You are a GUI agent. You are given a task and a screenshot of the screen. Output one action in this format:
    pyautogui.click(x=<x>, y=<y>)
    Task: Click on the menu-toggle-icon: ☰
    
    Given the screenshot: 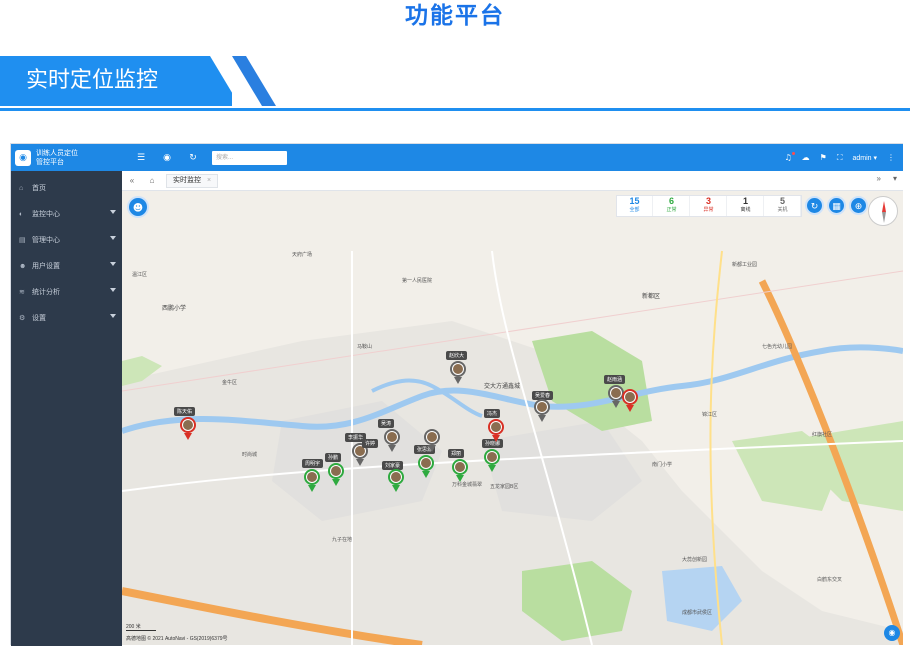 What is the action you would take?
    pyautogui.click(x=141, y=158)
    